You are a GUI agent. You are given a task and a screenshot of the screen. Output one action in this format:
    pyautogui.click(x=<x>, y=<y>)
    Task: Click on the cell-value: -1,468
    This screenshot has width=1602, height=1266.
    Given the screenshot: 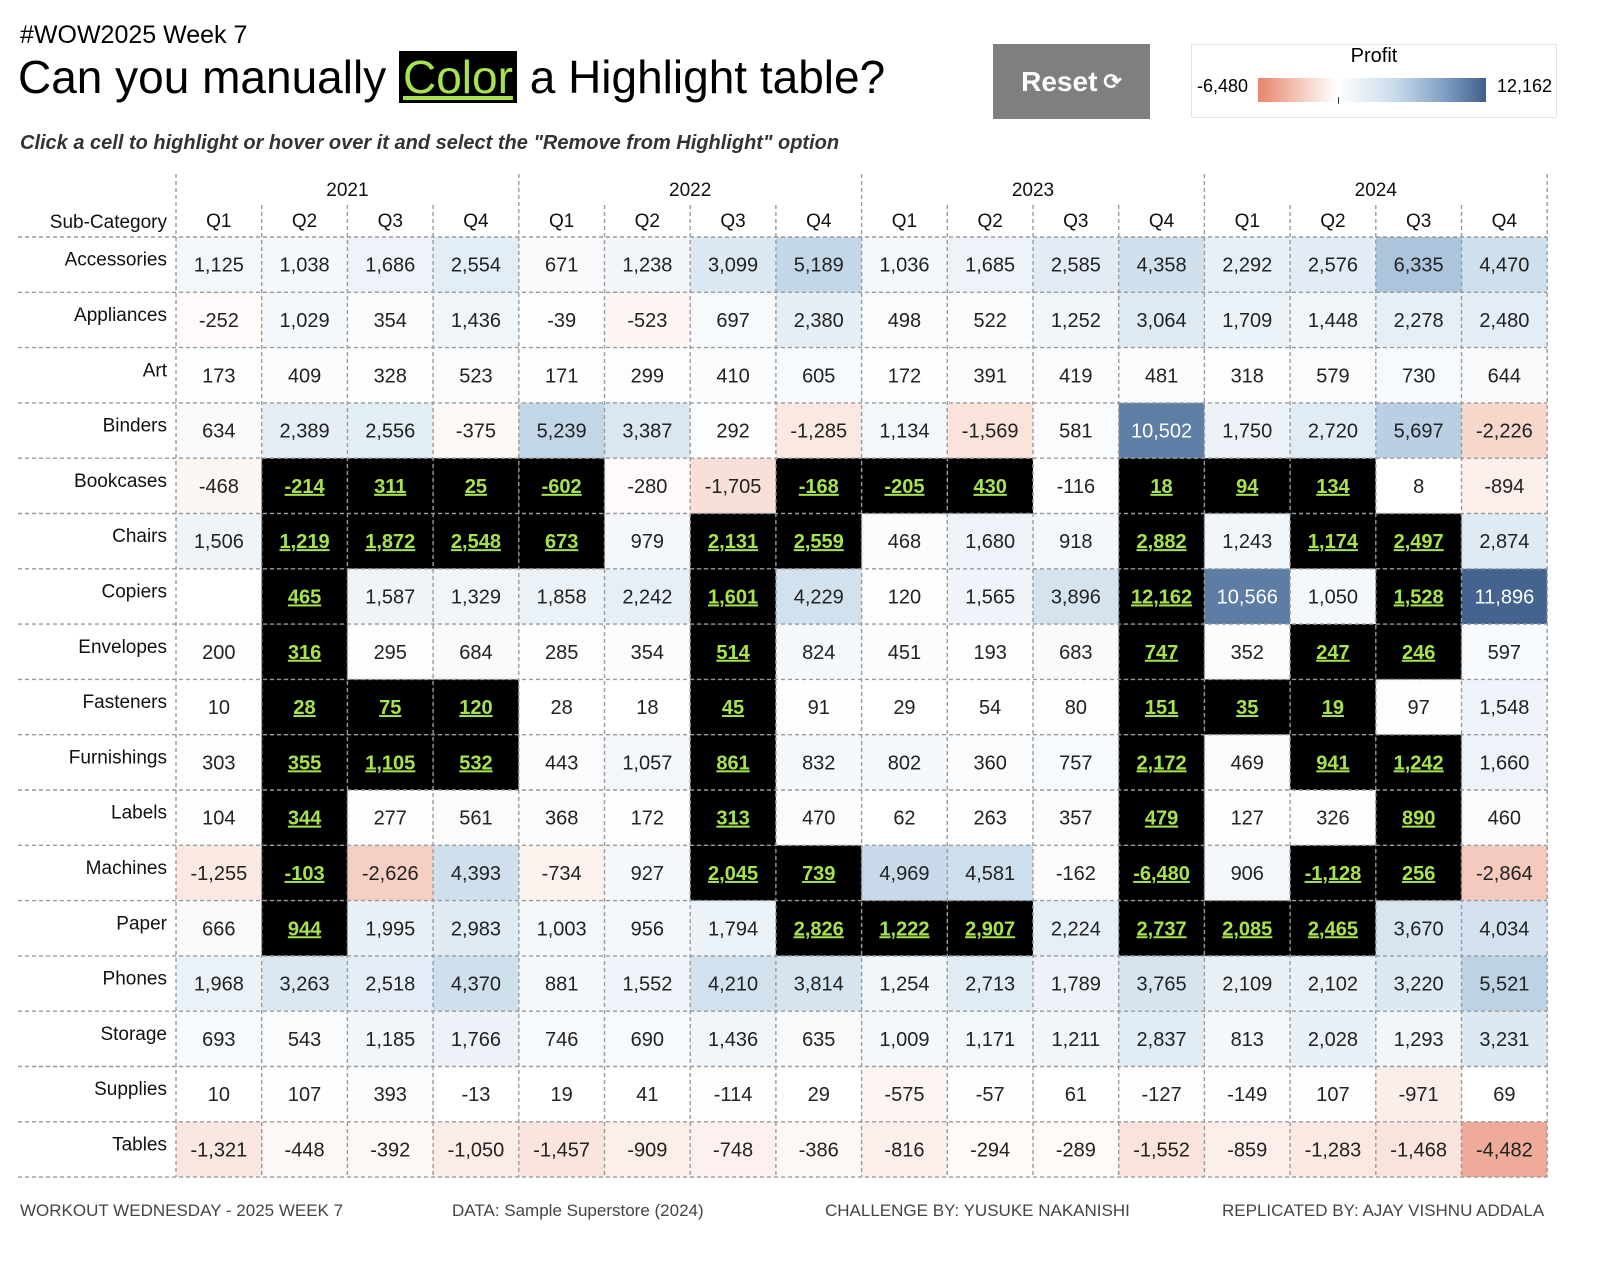 What is the action you would take?
    pyautogui.click(x=1418, y=1150)
    